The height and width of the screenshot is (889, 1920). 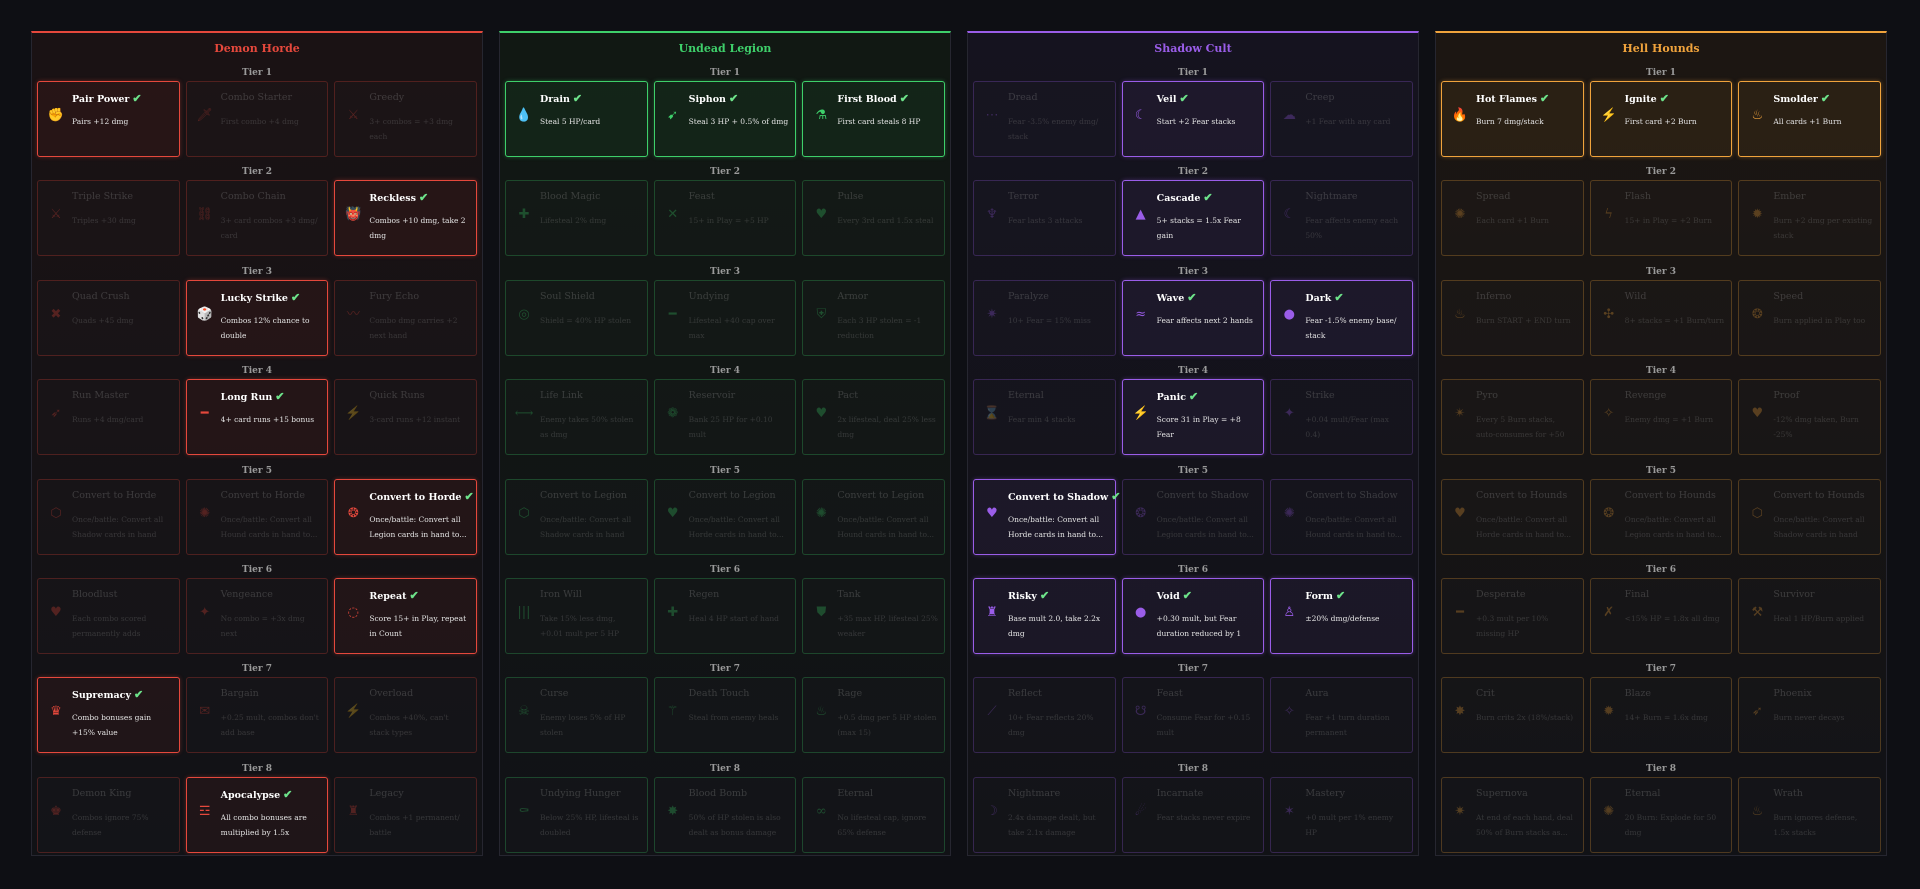 I want to click on upgrade-card-soul-shield: ◎ Soul Shield Shield = 40% HP stolen, so click(x=576, y=317).